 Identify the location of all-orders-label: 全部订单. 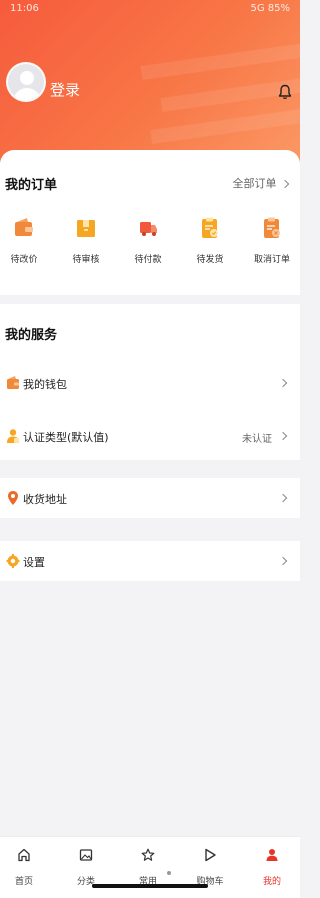
(254, 183).